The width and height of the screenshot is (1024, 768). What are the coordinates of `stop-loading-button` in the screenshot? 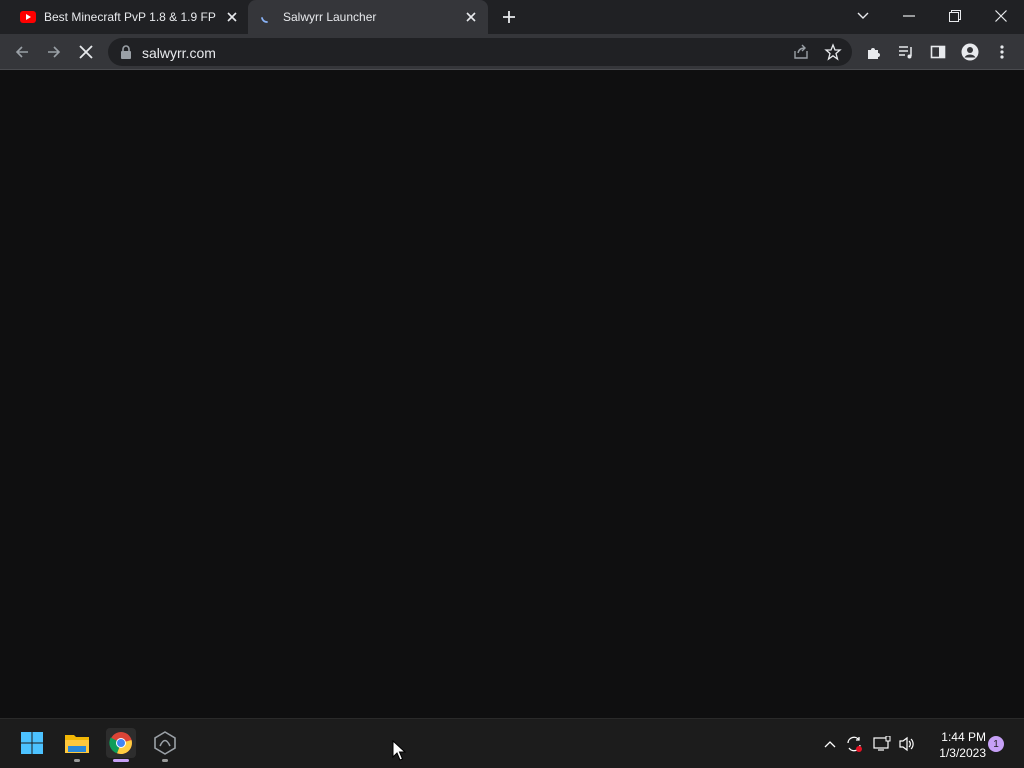 It's located at (86, 52).